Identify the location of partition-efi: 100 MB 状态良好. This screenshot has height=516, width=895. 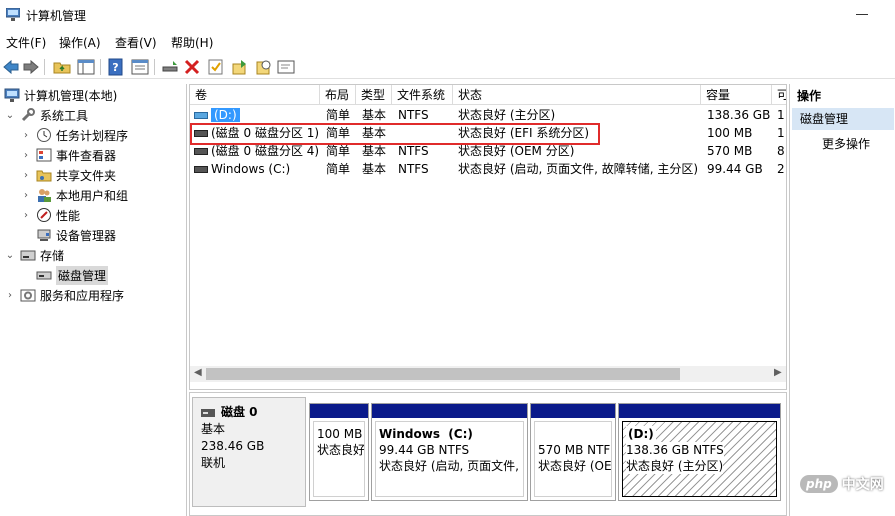
(339, 452).